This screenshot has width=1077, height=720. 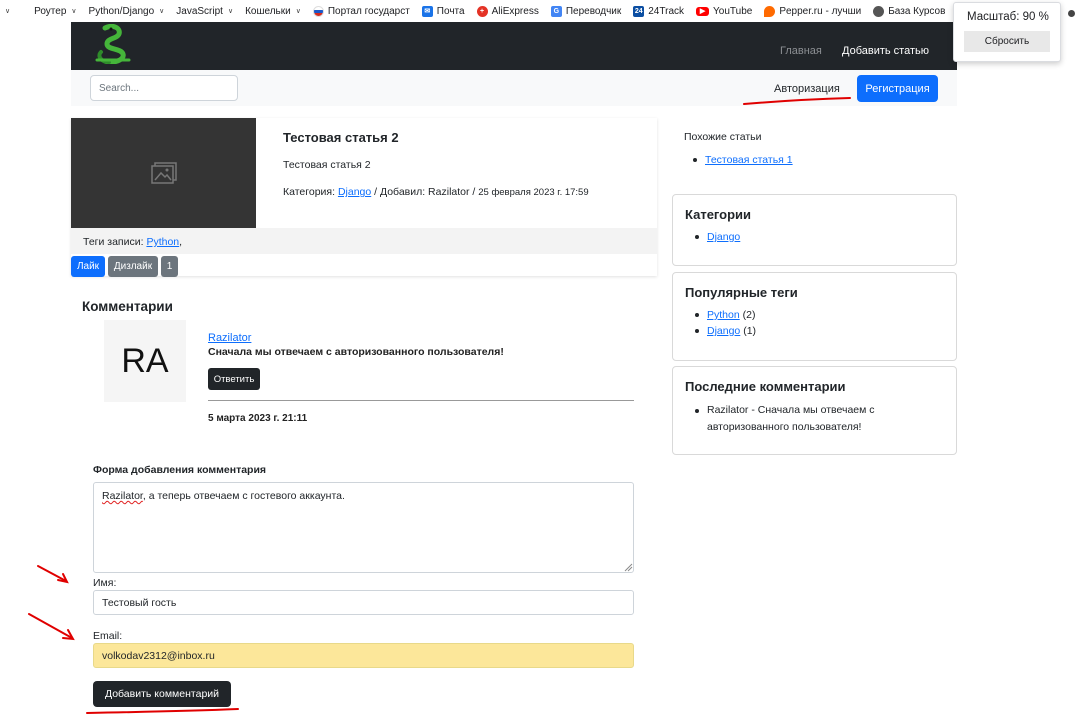 What do you see at coordinates (145, 361) in the screenshot?
I see `avatar: RA` at bounding box center [145, 361].